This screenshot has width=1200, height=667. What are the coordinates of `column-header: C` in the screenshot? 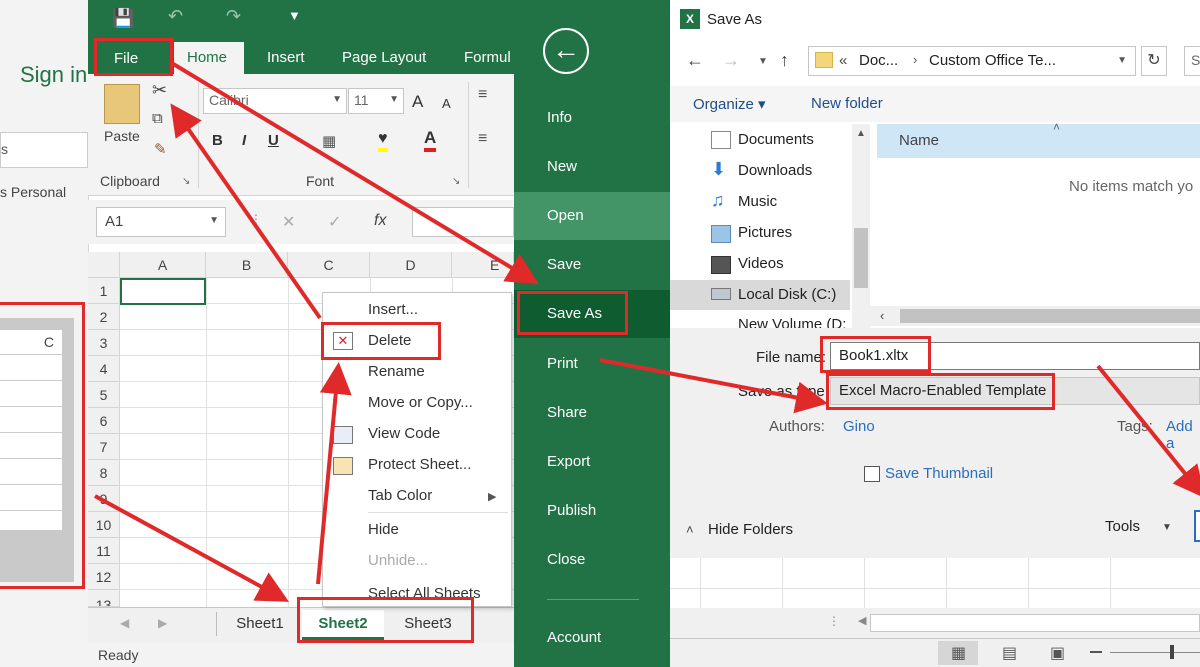 It's located at (329, 265).